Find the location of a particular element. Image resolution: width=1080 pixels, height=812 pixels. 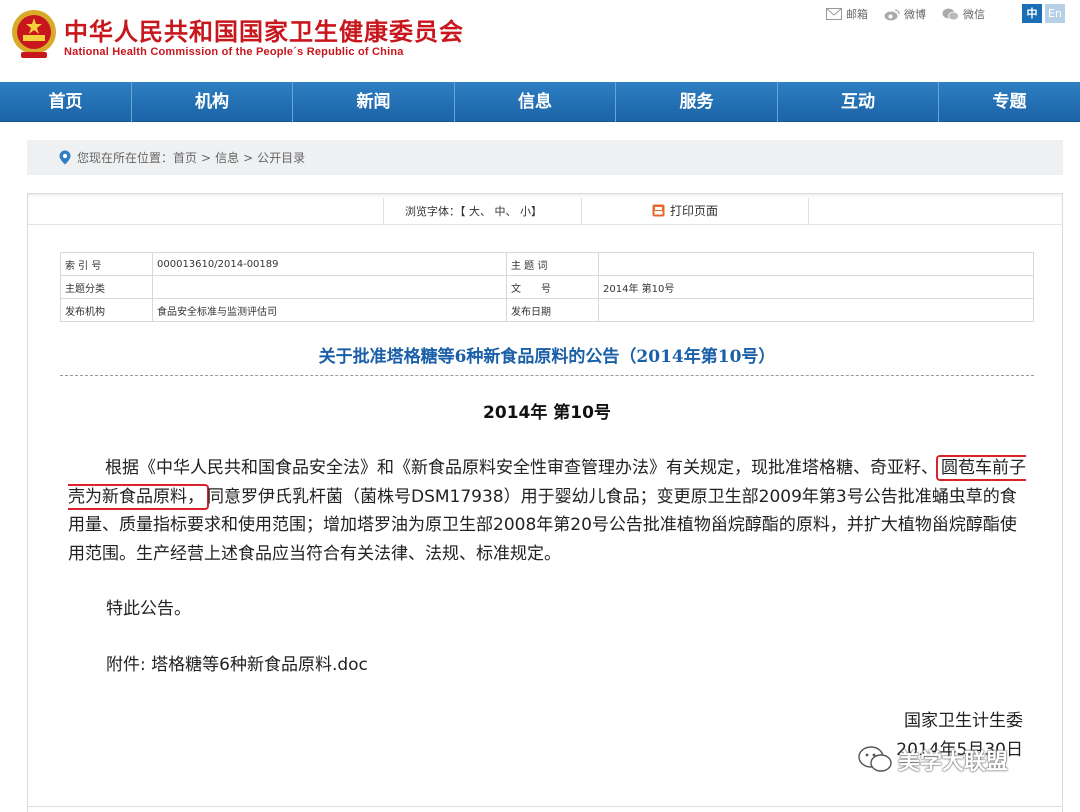

mail-label: 邮箱 is located at coordinates (857, 14).